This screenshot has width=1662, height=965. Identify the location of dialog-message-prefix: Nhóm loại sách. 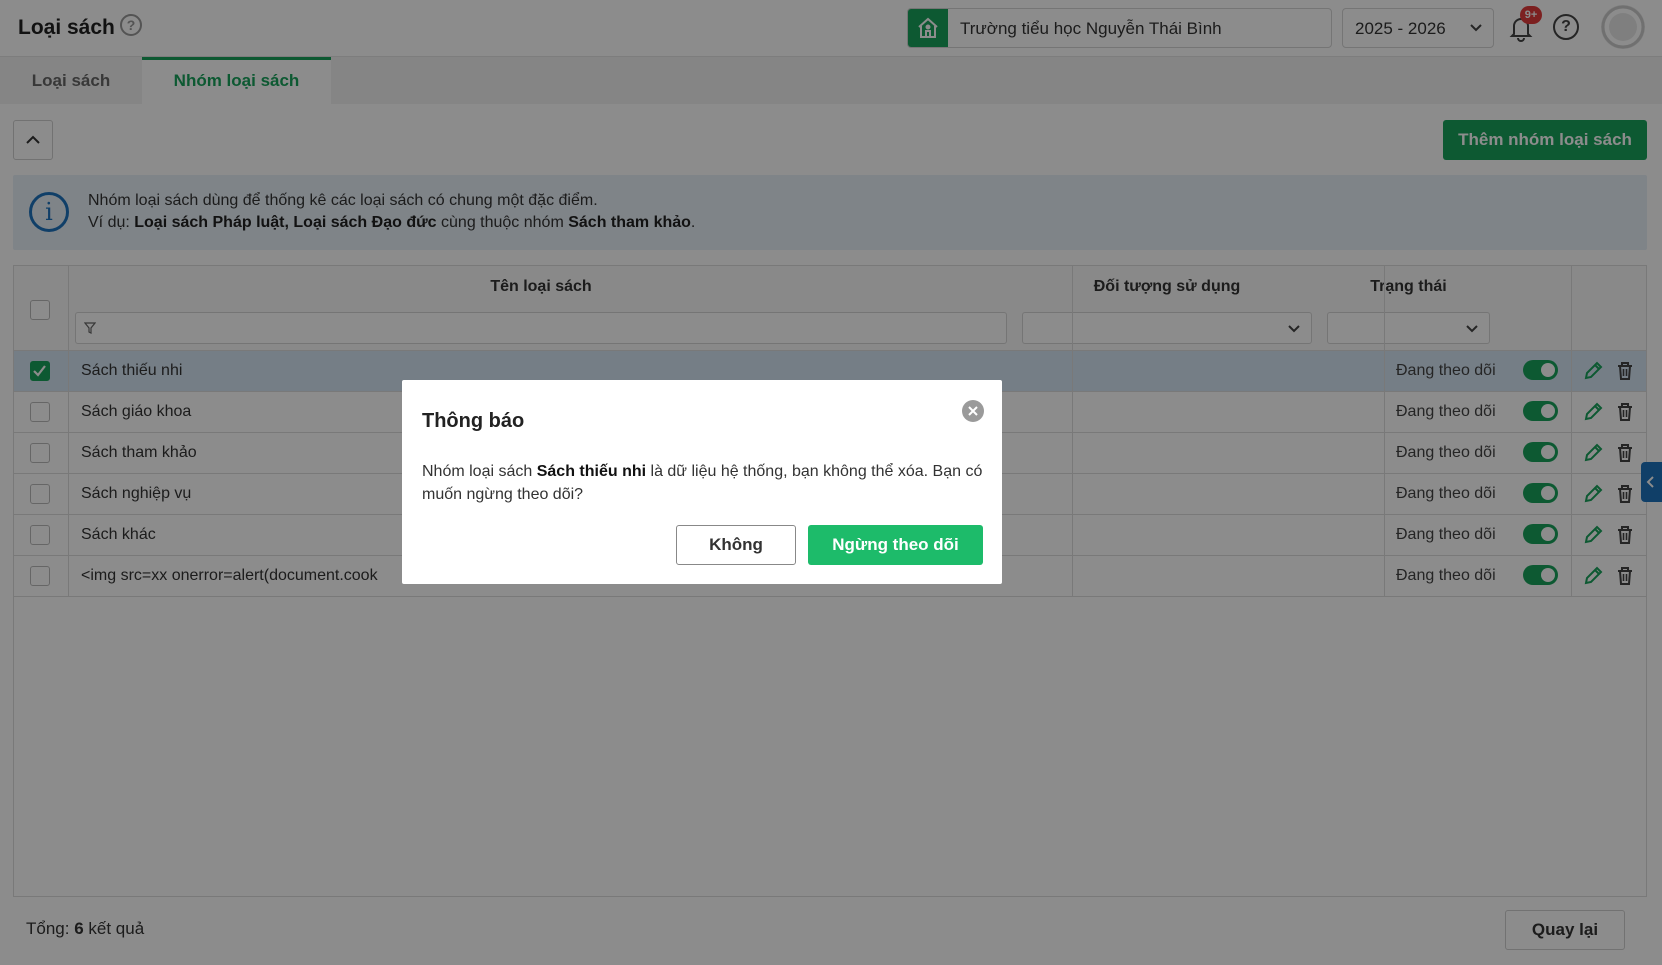
(479, 471).